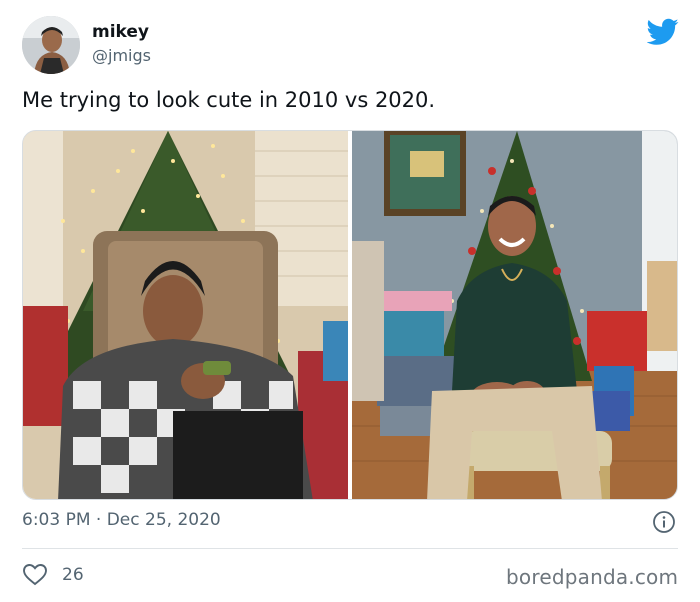 This screenshot has height=602, width=700. I want to click on watermark: boredpanda.com, so click(592, 577).